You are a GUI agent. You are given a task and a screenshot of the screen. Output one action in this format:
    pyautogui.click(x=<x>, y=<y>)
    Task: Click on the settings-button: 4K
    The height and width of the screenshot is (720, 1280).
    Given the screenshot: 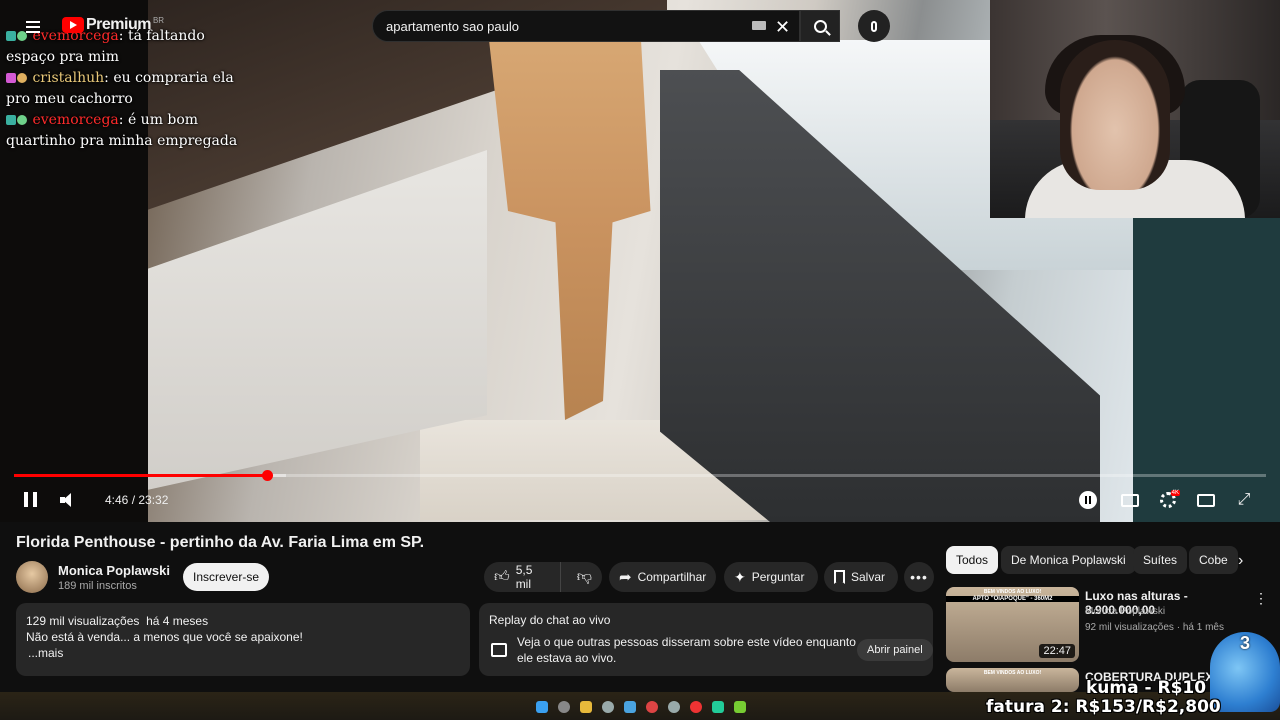 What is the action you would take?
    pyautogui.click(x=1168, y=500)
    